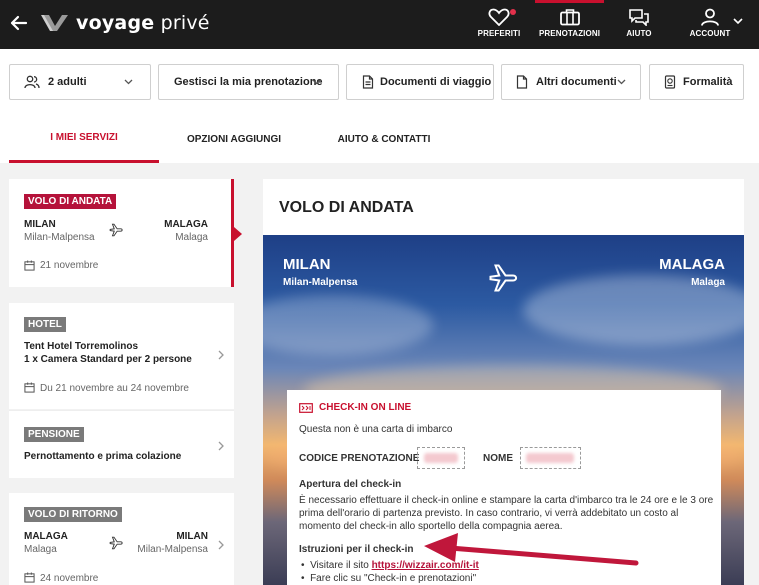  Describe the element at coordinates (531, 549) in the screenshot. I see `annotation-arrow-icon` at that location.